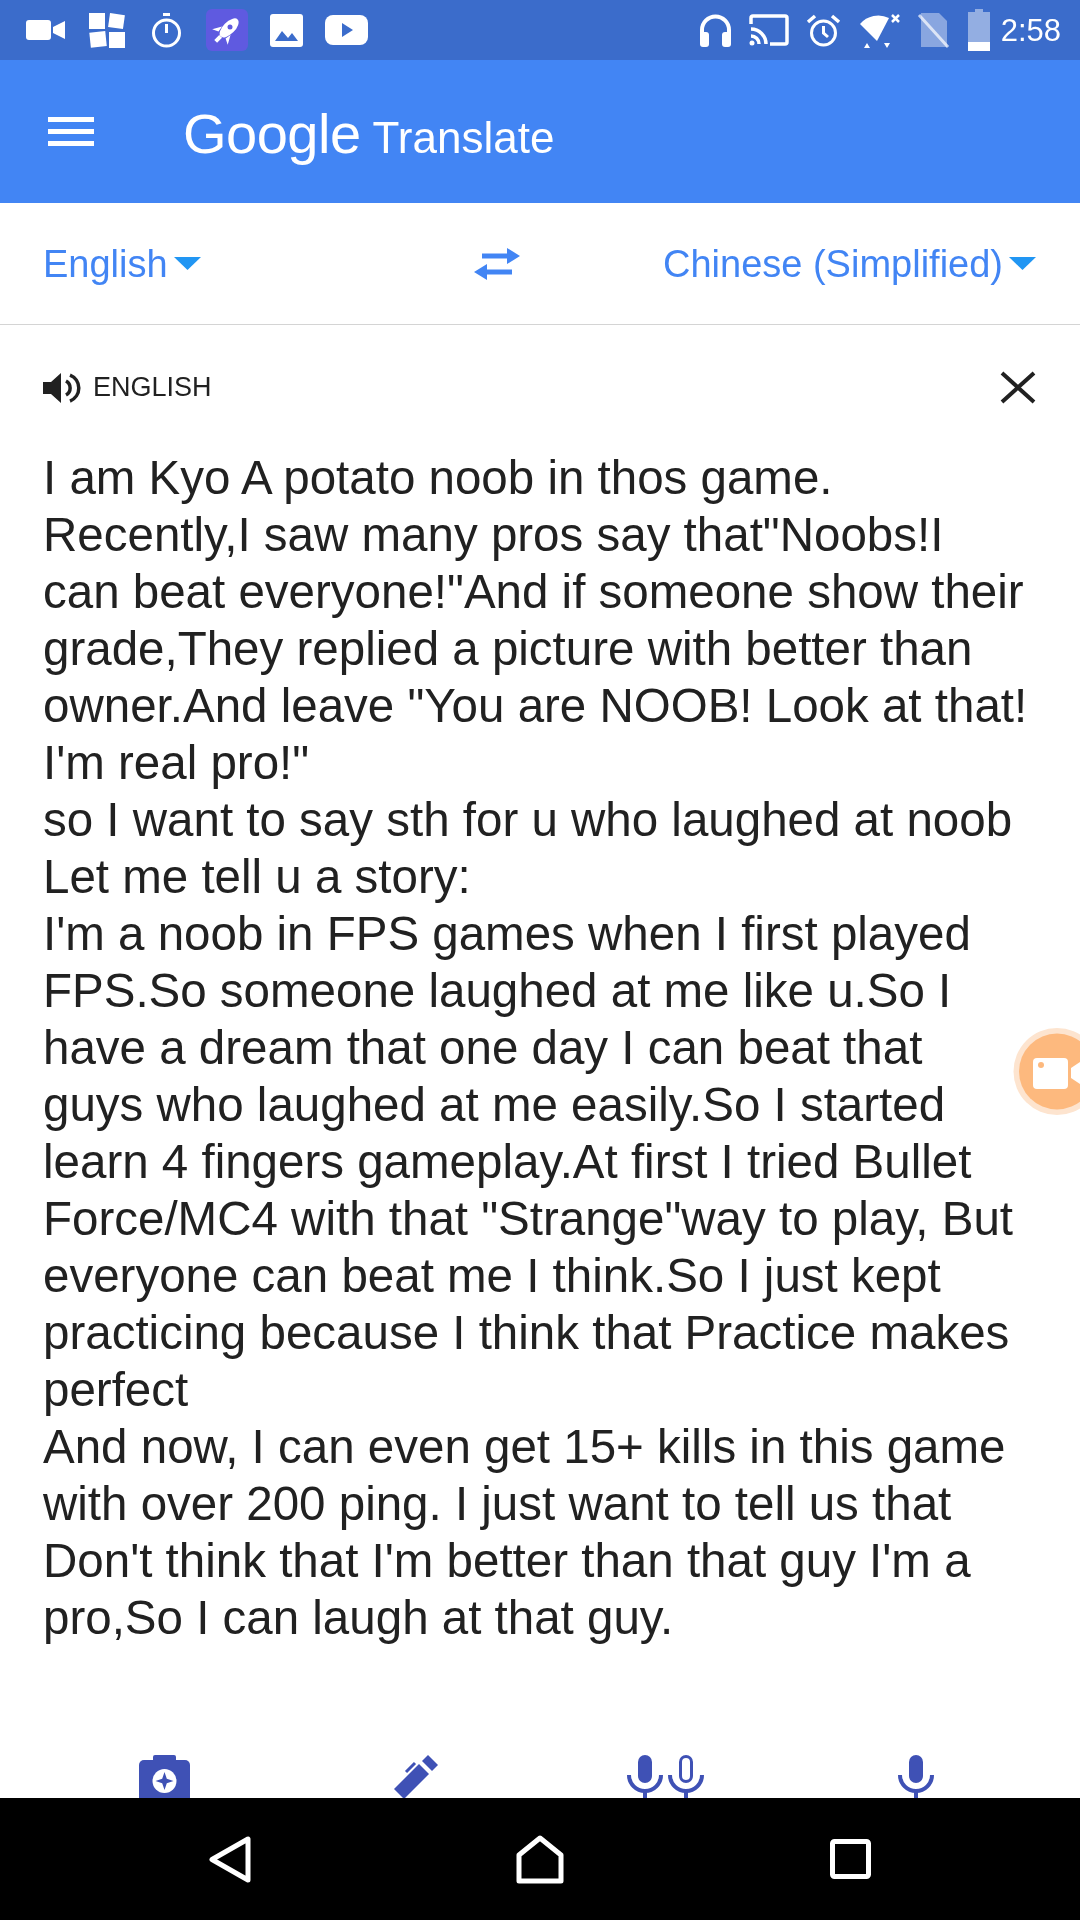 The image size is (1080, 1920). Describe the element at coordinates (850, 1859) in the screenshot. I see `recent-apps-icon` at that location.